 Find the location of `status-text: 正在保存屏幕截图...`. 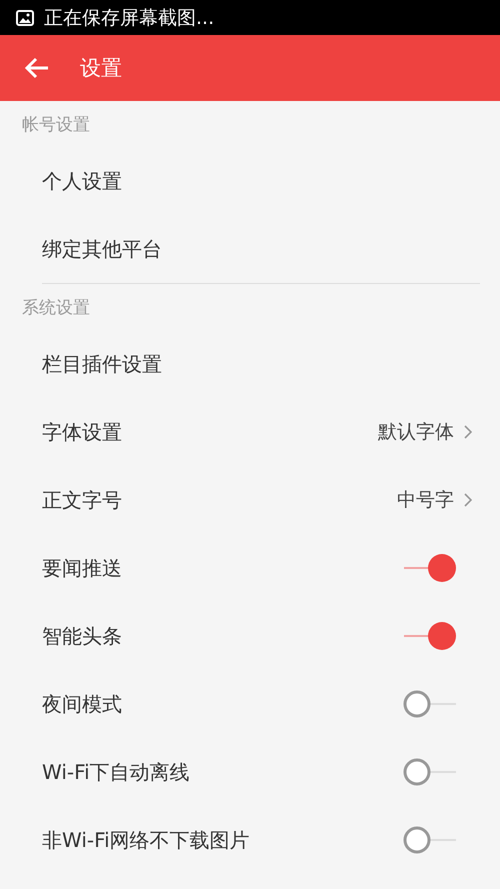

status-text: 正在保存屏幕截图... is located at coordinates (129, 18).